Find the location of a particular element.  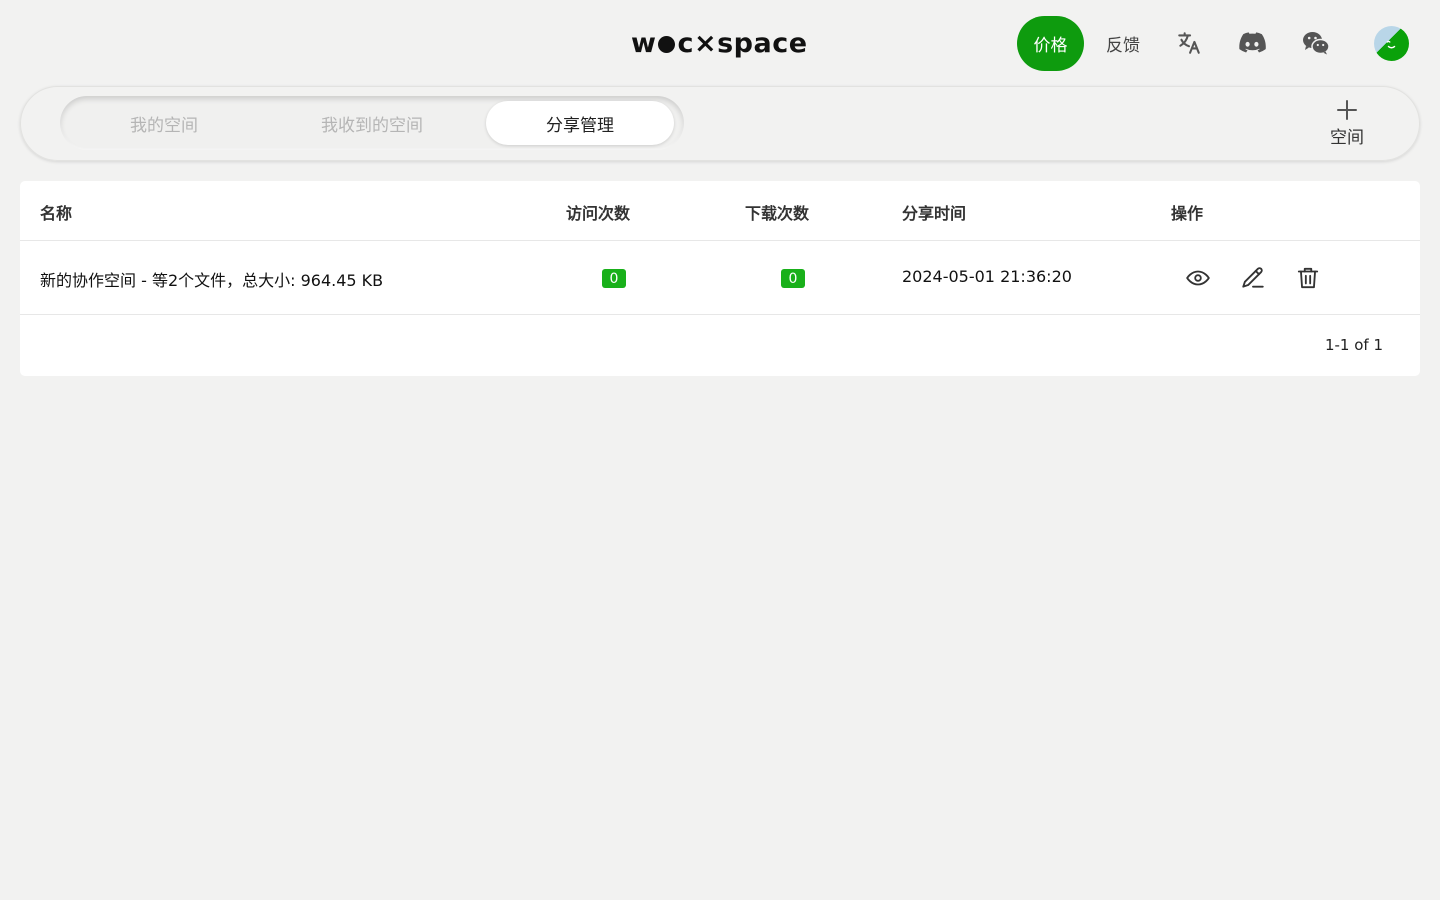

add-space-label: 空间 is located at coordinates (1347, 137).